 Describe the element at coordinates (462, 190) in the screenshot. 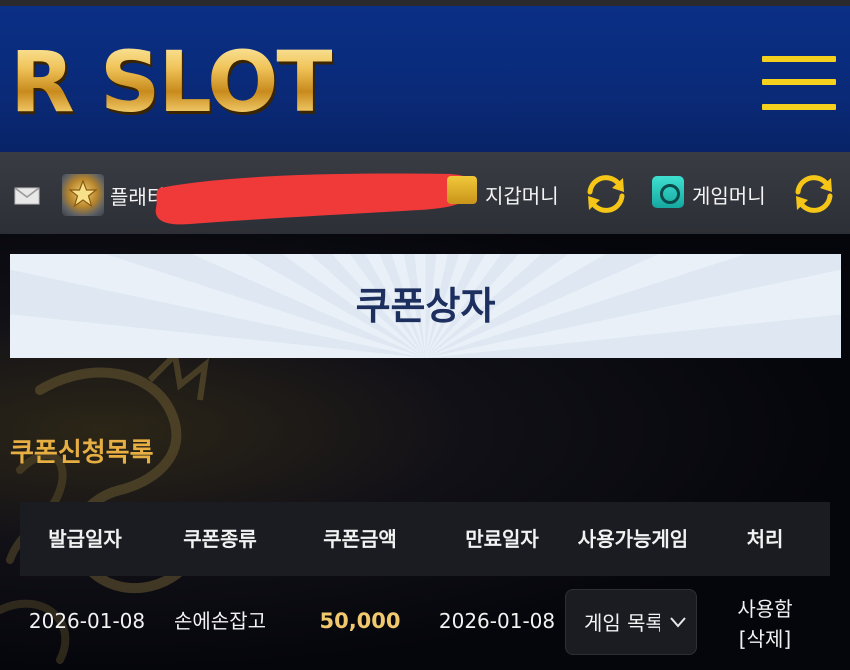

I see `wallet-icon` at that location.